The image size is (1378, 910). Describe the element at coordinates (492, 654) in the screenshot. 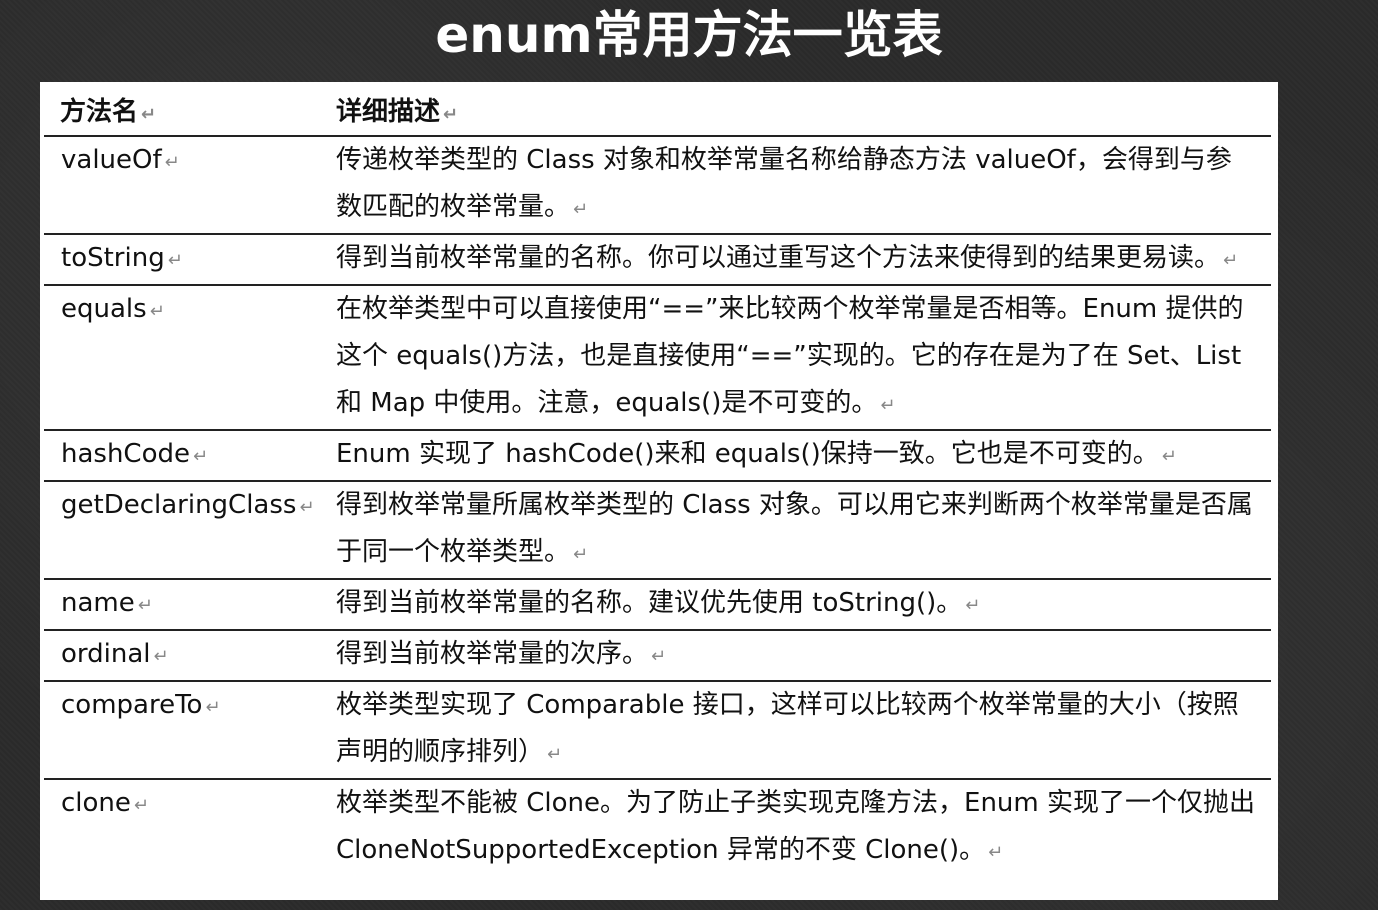

I see `method-description: 得到当前枚举常量的次序。` at that location.